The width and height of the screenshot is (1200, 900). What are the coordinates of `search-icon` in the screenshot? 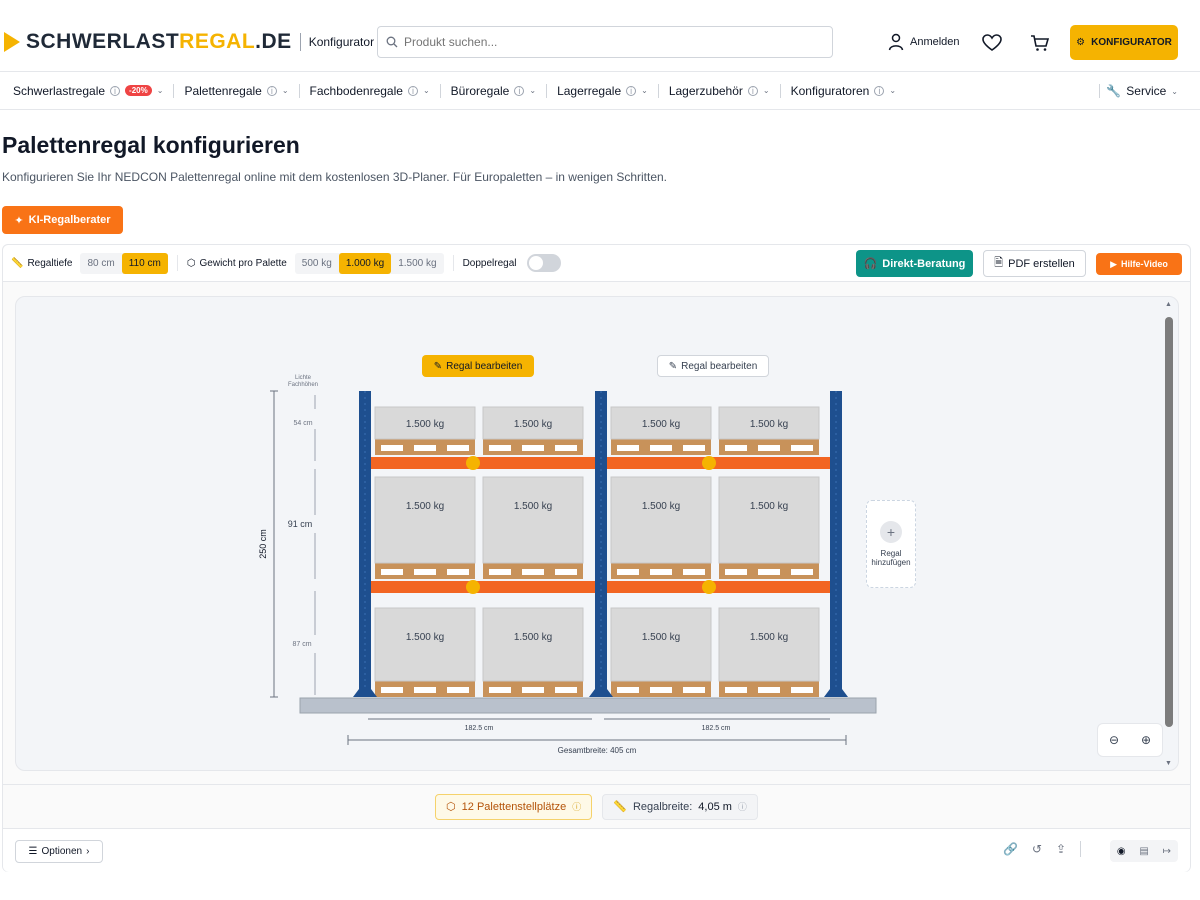 It's located at (392, 42).